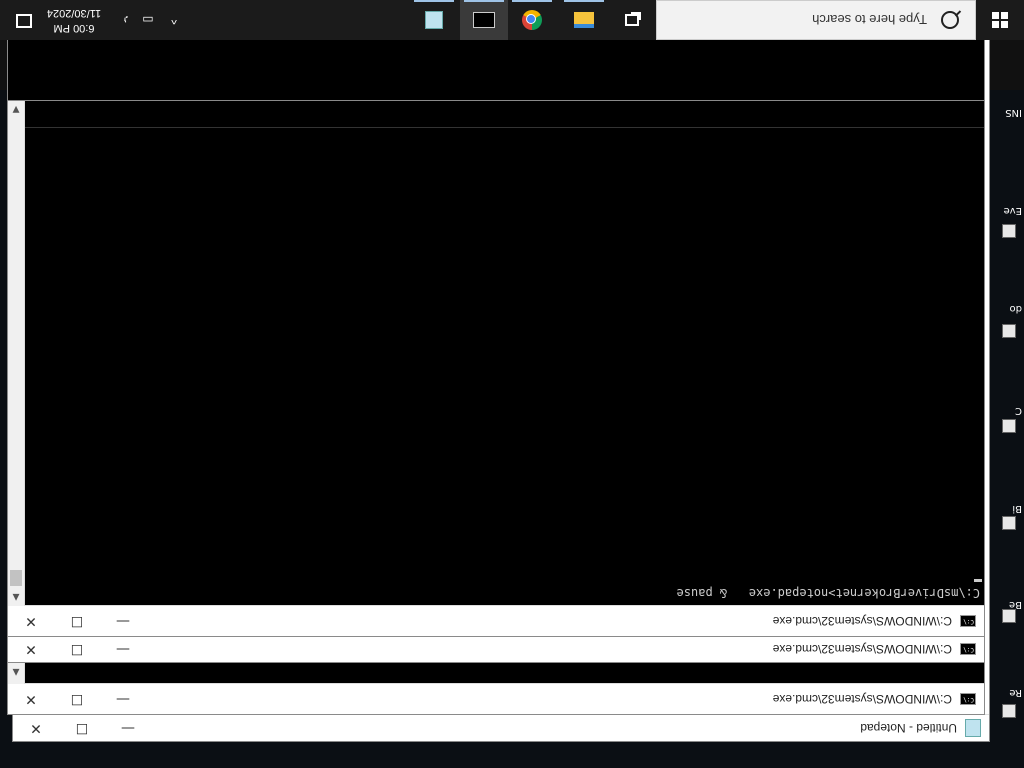  What do you see at coordinates (1008, 508) in the screenshot?
I see `desktop-icon-label: Bi` at bounding box center [1008, 508].